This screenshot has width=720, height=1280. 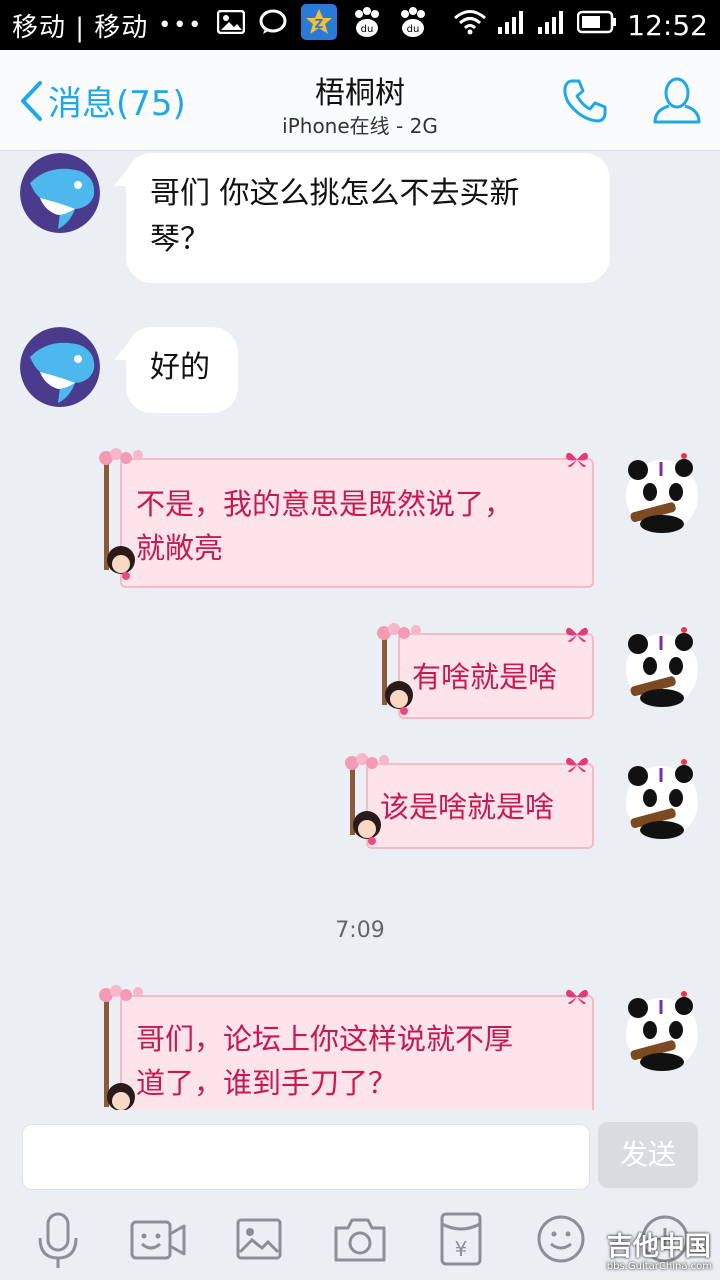 I want to click on mic-icon, so click(x=58, y=1240).